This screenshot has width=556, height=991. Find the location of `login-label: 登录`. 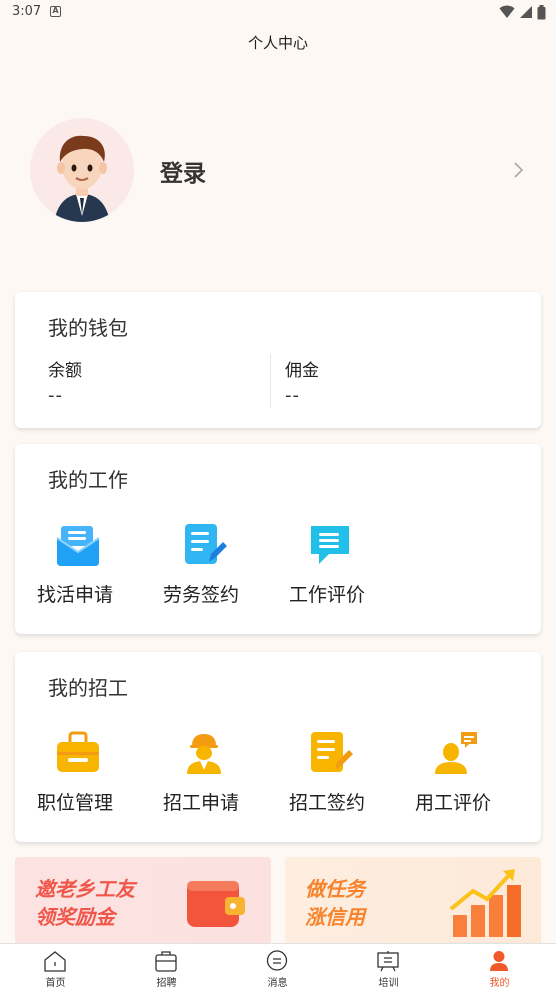

login-label: 登录 is located at coordinates (183, 171).